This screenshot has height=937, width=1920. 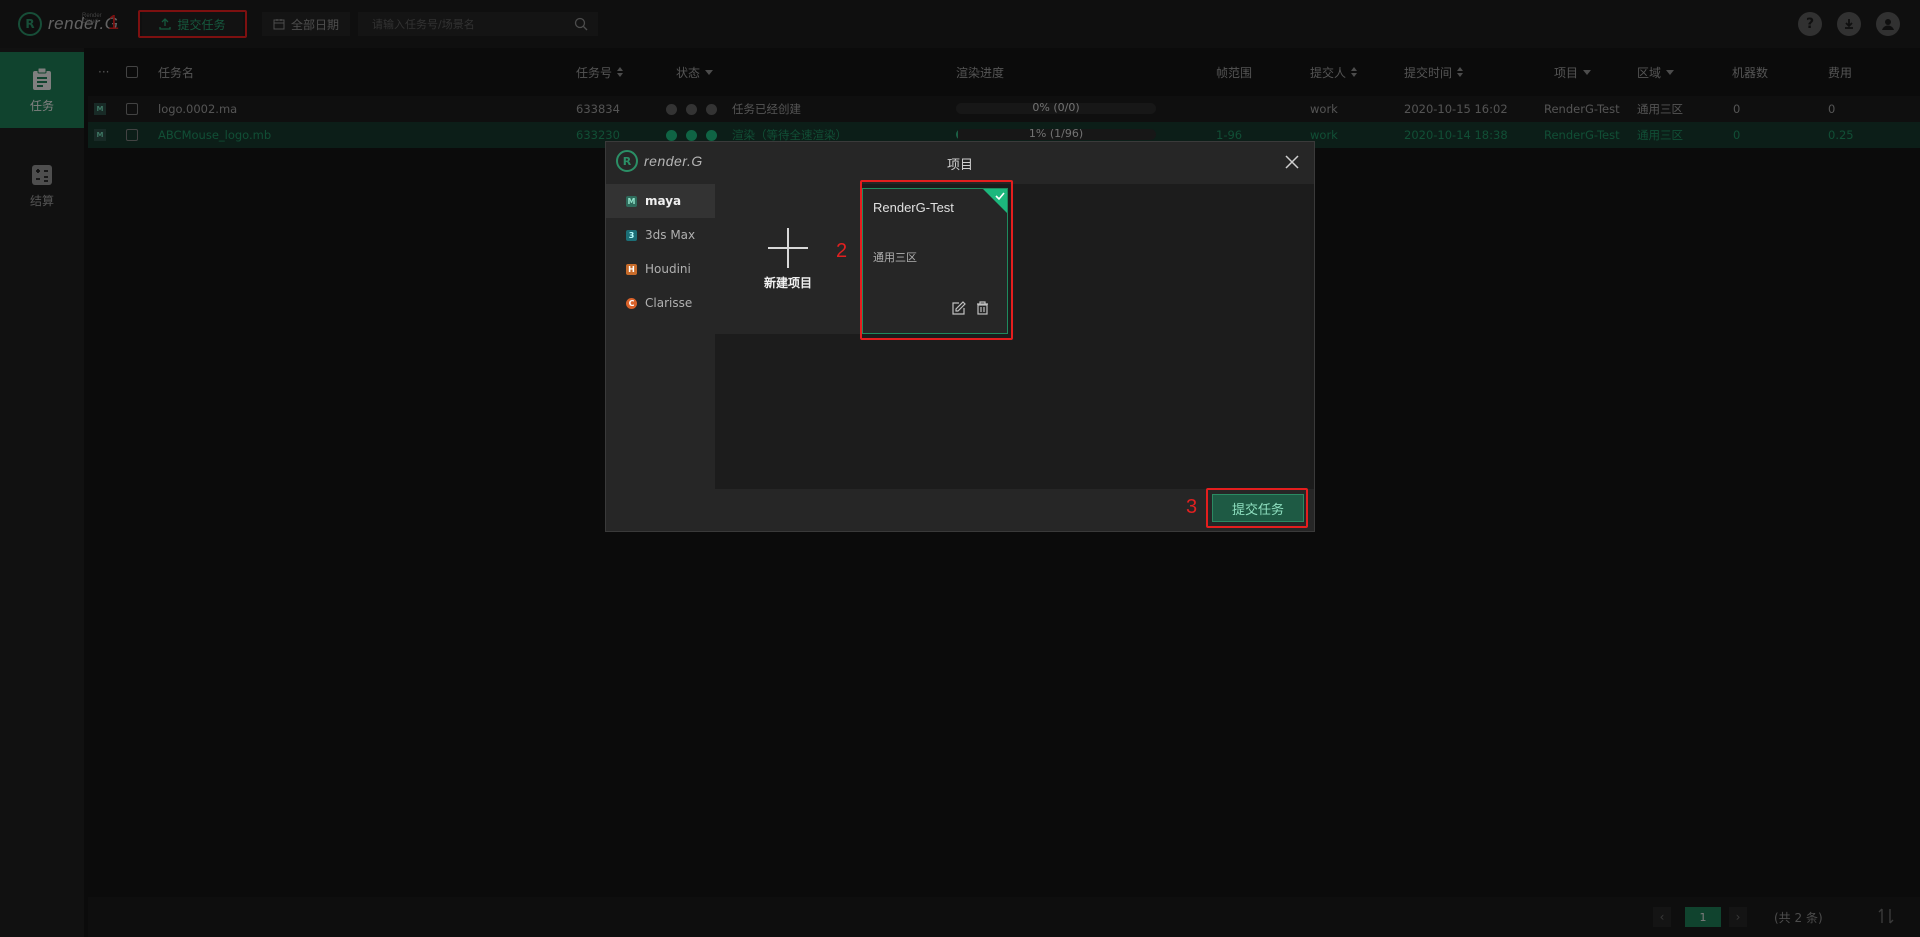 I want to click on annotation-3: 3, so click(x=1192, y=507).